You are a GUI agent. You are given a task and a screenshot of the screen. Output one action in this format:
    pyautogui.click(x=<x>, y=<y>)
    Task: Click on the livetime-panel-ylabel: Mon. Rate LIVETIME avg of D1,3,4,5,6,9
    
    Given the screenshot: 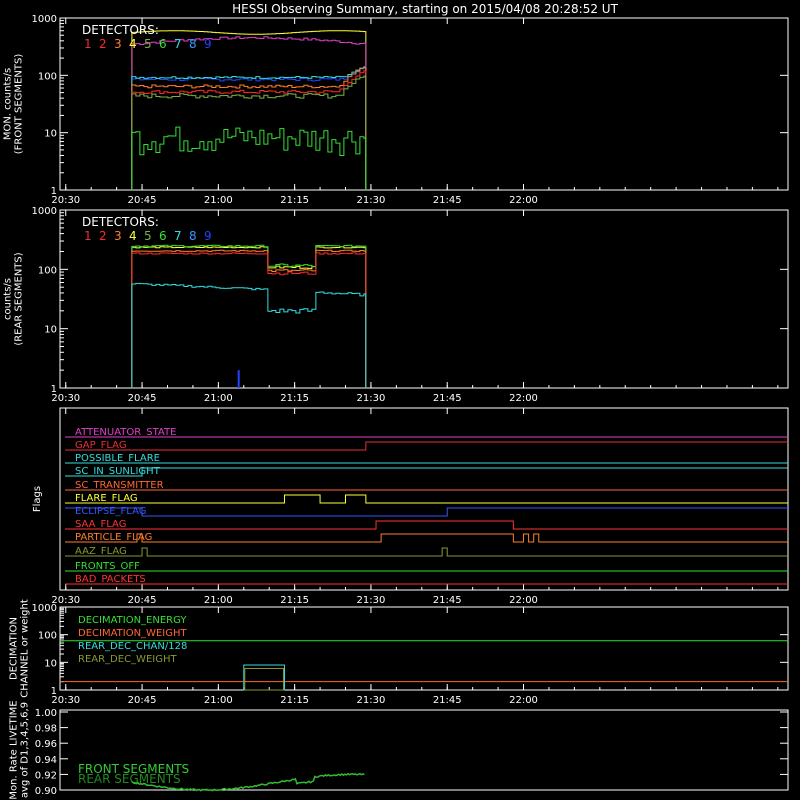 What is the action you would take?
    pyautogui.click(x=20, y=749)
    